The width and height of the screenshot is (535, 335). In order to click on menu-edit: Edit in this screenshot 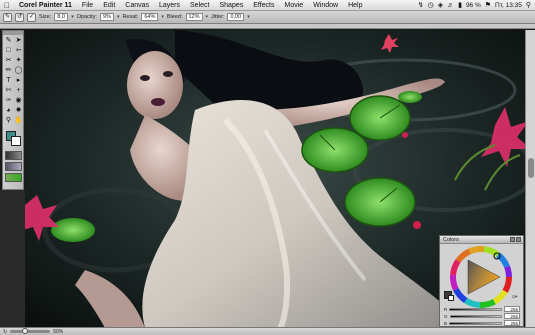, I will do `click(109, 5)`.